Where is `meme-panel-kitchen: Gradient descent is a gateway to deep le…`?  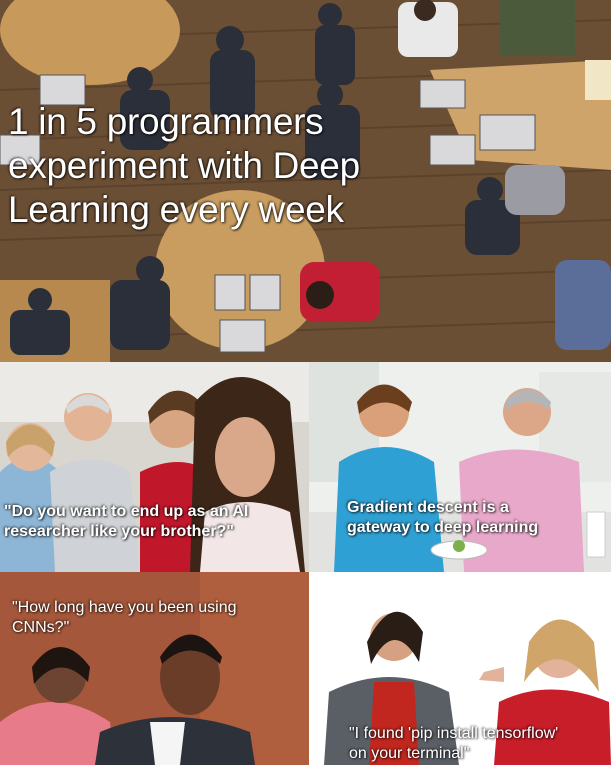
meme-panel-kitchen: Gradient descent is a gateway to deep le… is located at coordinates (460, 467).